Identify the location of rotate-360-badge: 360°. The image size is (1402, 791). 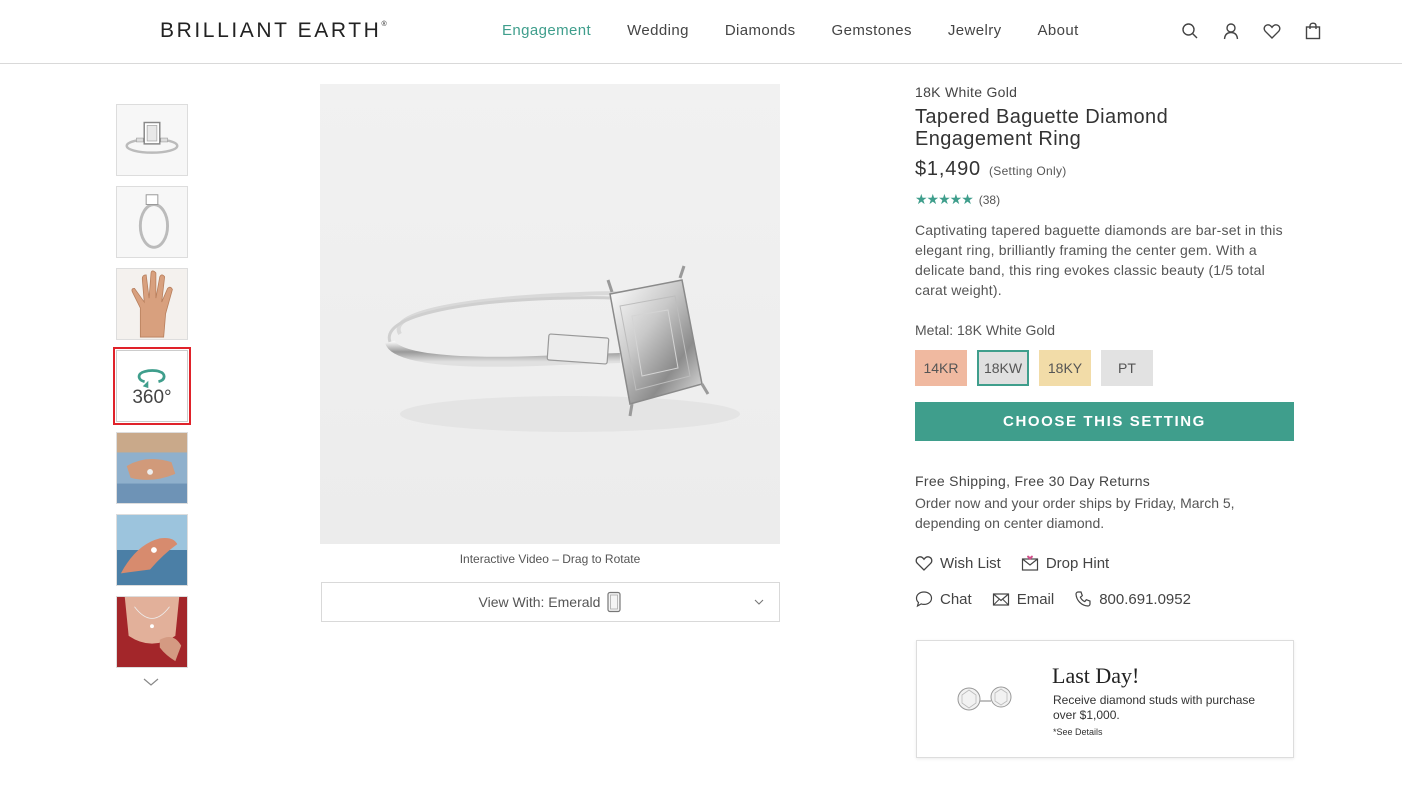
(152, 386).